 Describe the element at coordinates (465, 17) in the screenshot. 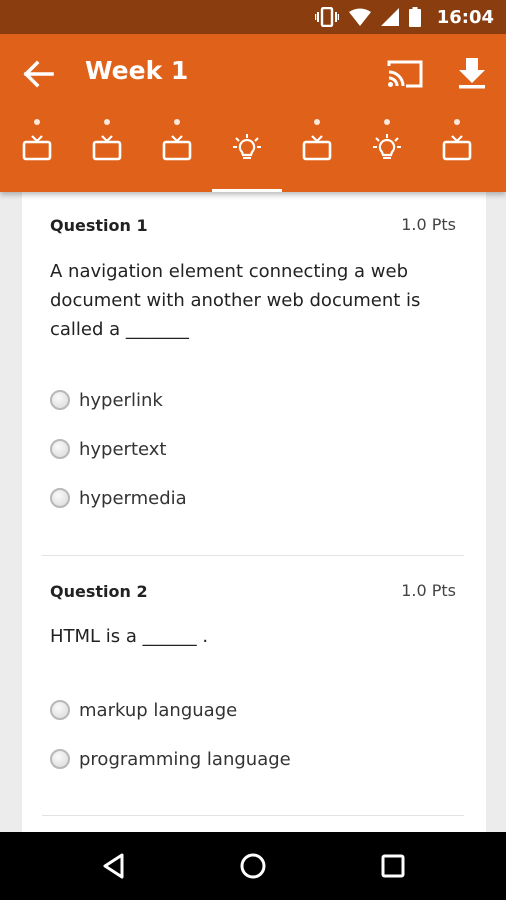

I see `status-time: 16:04` at that location.